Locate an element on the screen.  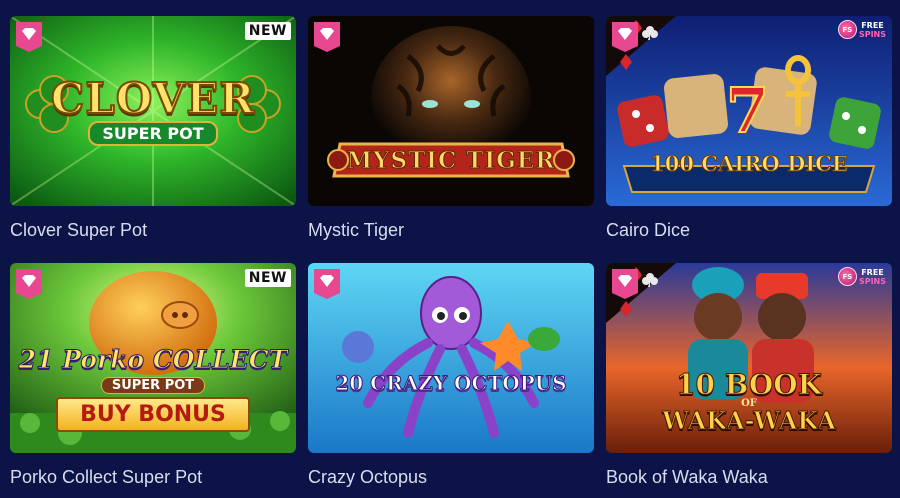
game-logo: MYSTIC TIGER is located at coordinates (451, 161).